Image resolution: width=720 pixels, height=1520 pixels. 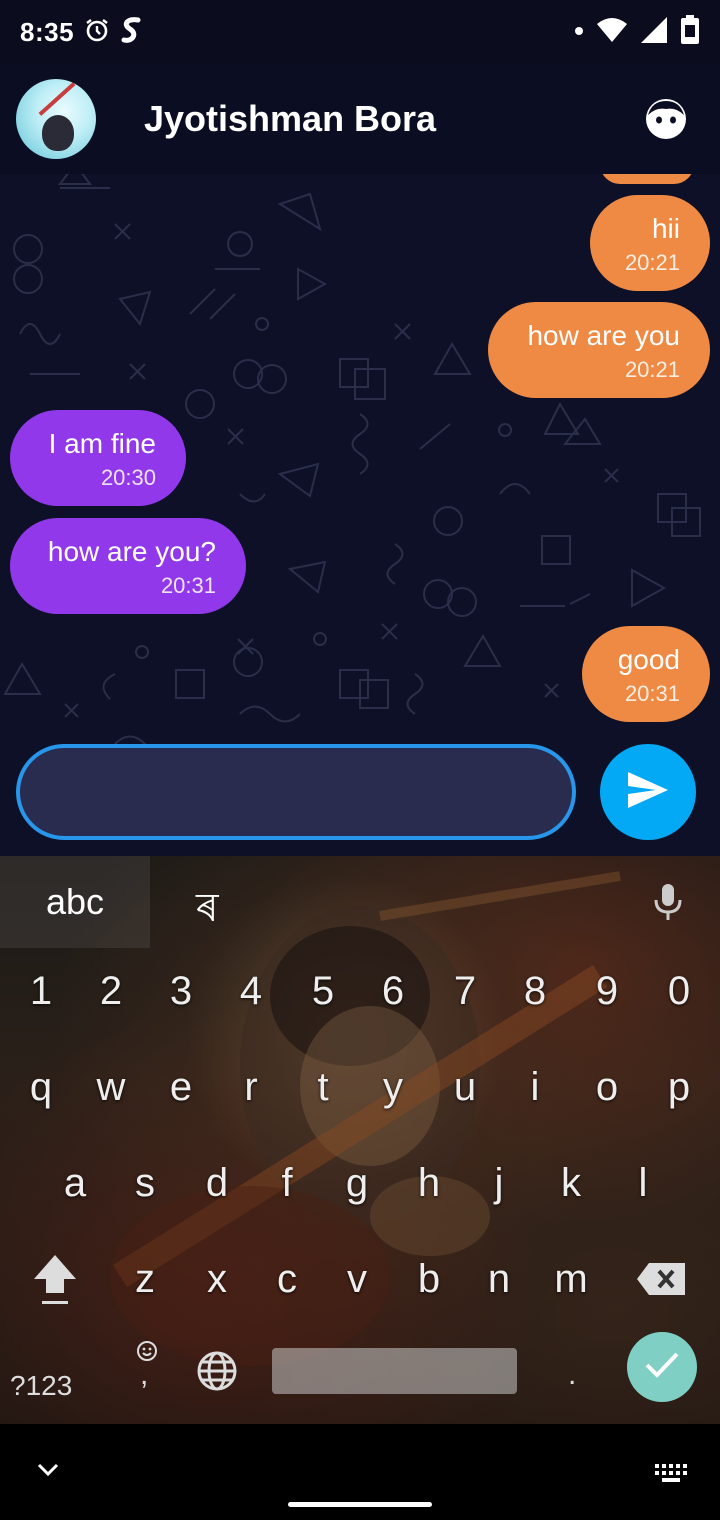 I want to click on backspace-key, so click(x=661, y=1279).